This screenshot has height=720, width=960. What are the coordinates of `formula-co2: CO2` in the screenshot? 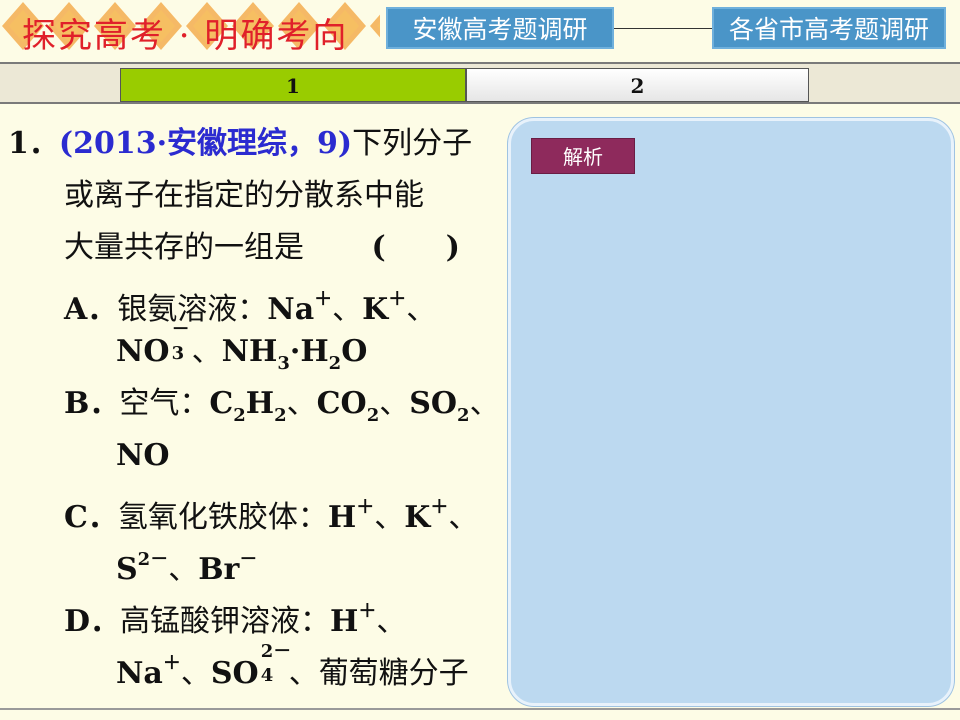 It's located at (348, 406).